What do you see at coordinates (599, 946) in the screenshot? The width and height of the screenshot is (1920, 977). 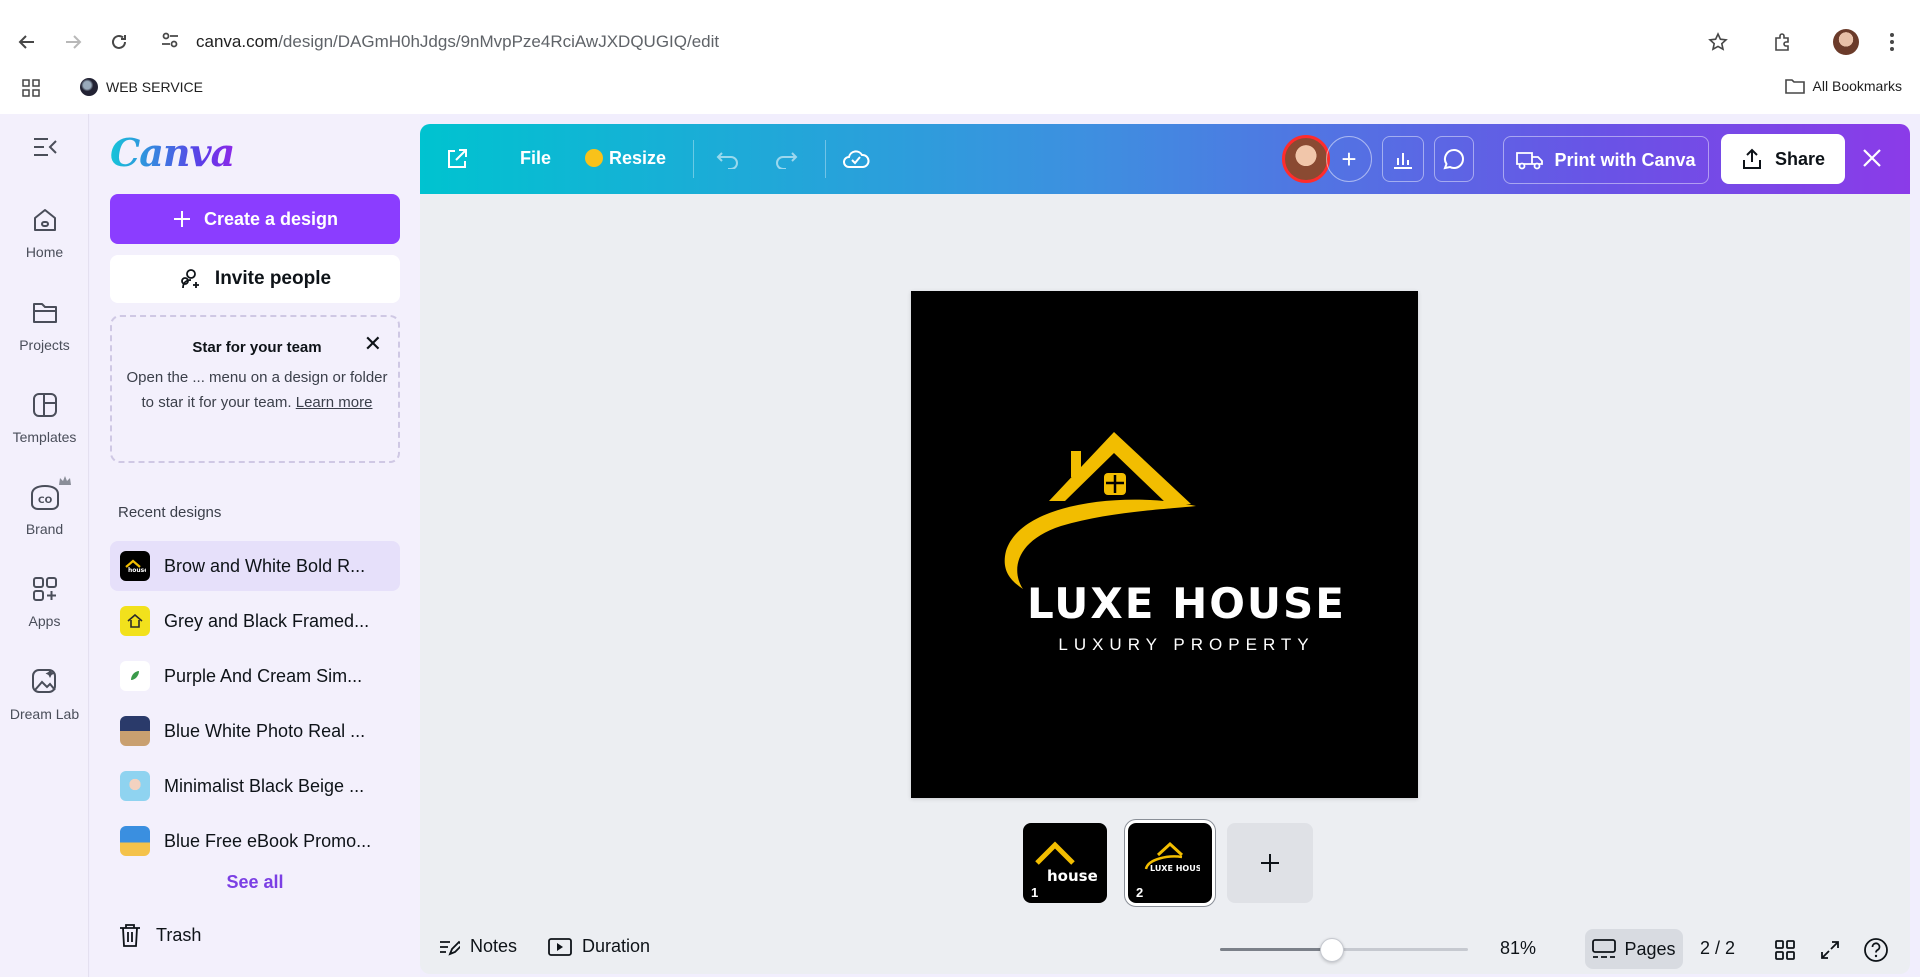 I see `duration-button: Duration` at bounding box center [599, 946].